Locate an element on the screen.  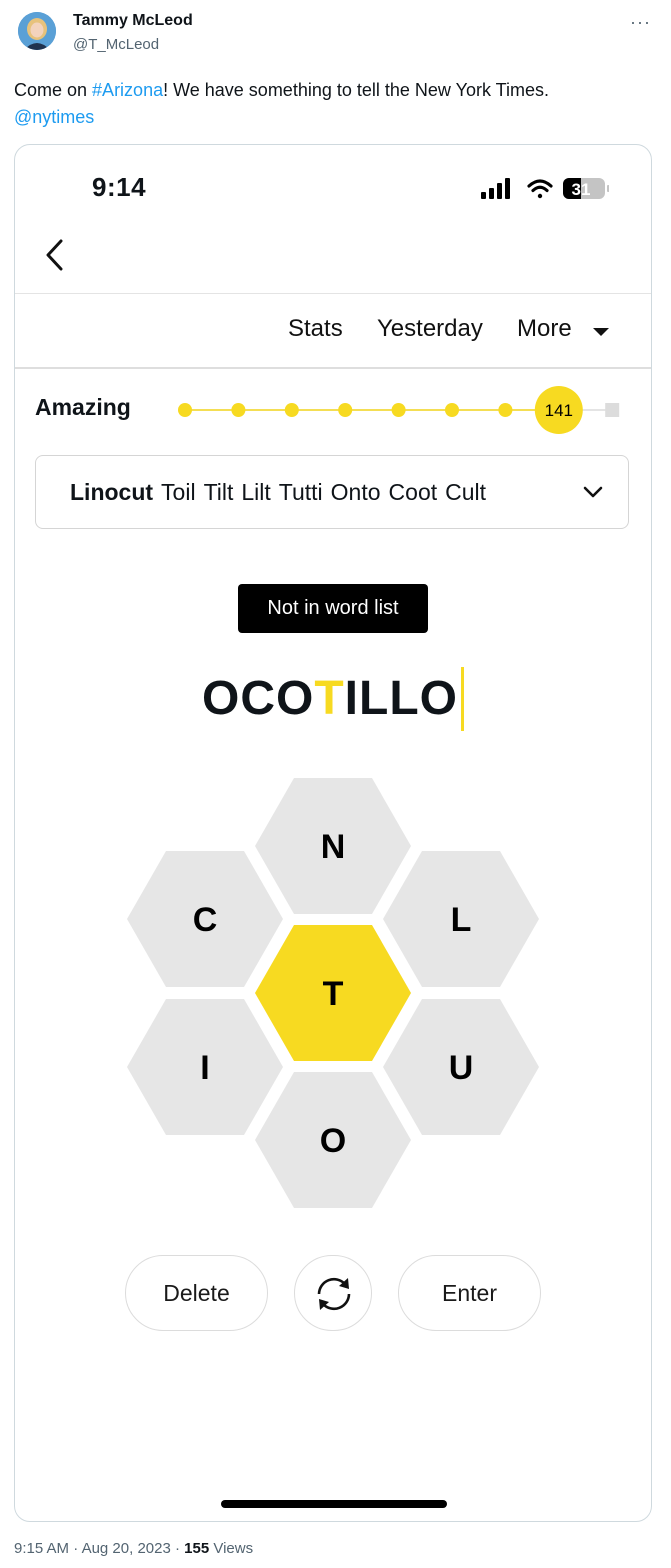
back-arrow-icon is located at coordinates (56, 255).